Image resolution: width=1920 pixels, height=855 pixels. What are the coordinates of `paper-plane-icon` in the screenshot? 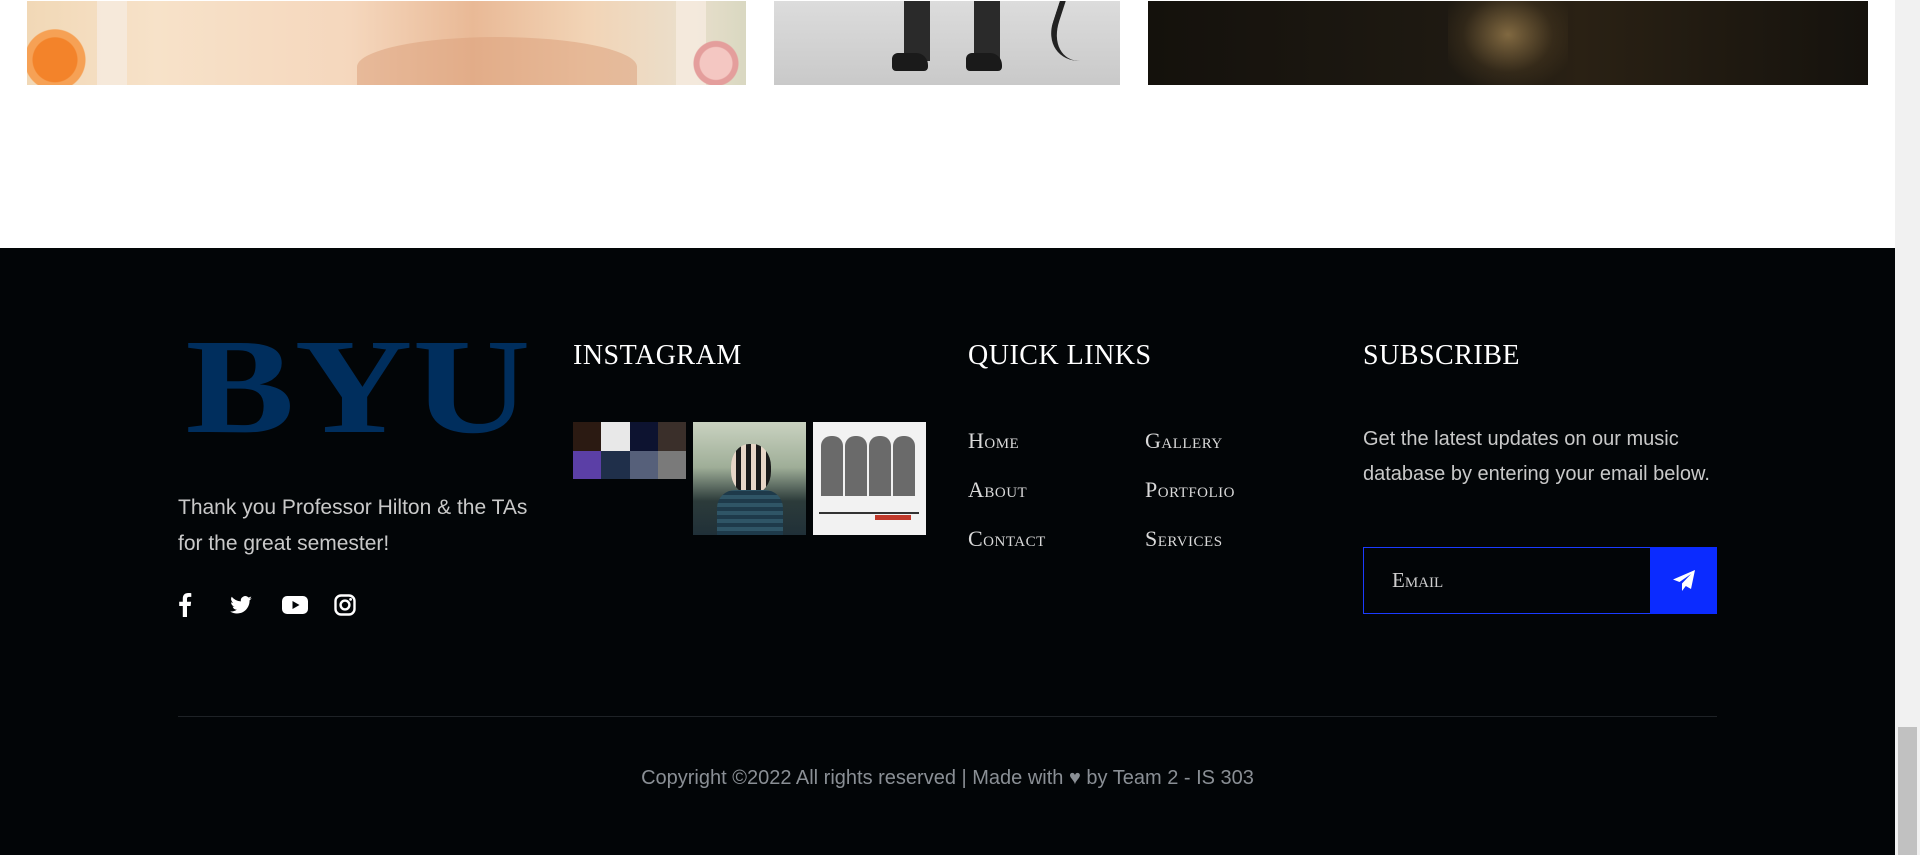 It's located at (1683, 580).